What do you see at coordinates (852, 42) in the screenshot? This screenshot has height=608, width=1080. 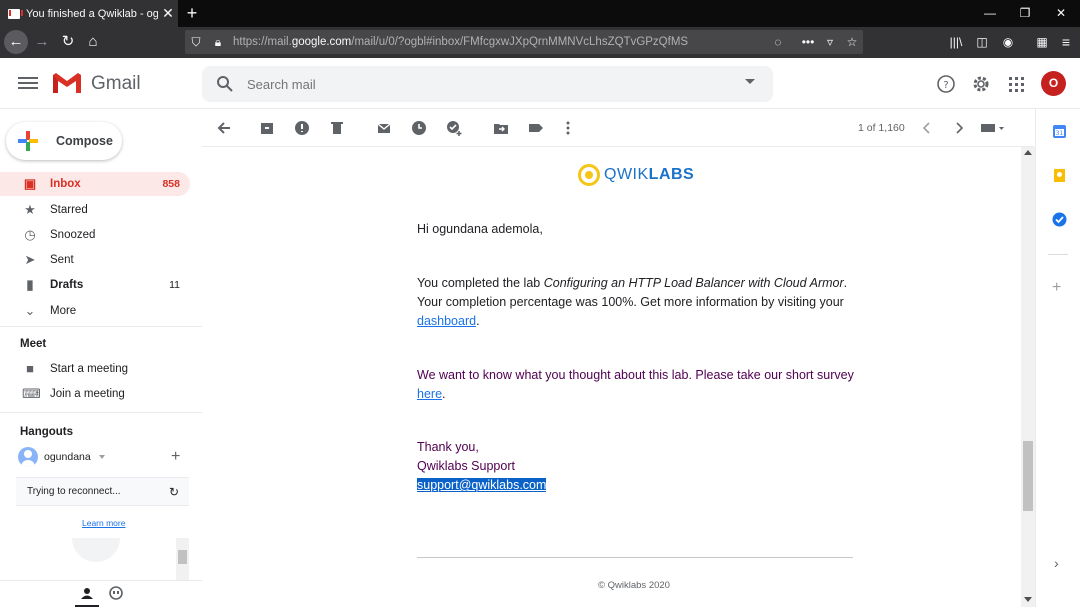 I see `bookmark-star-icon: ☆` at bounding box center [852, 42].